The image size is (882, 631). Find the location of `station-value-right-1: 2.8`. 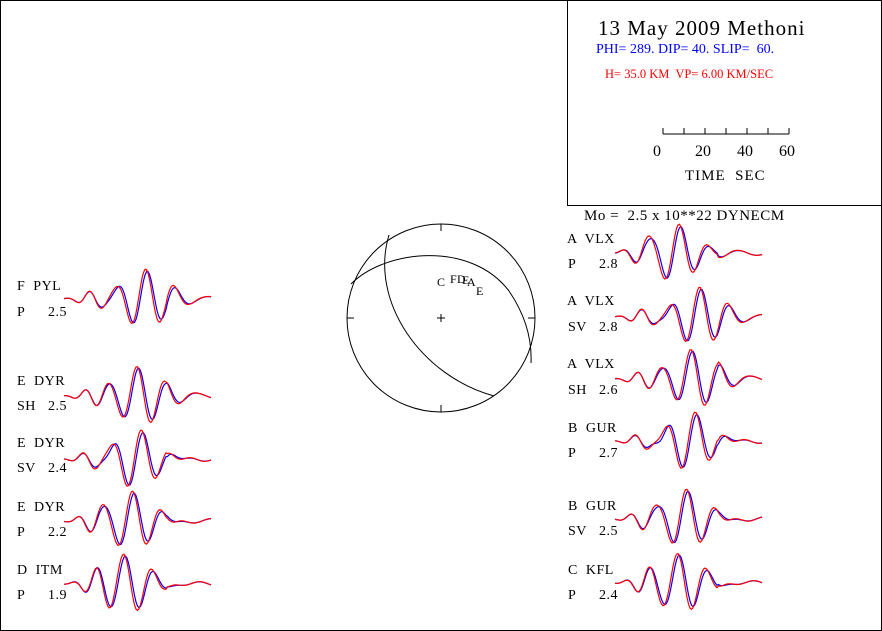

station-value-right-1: 2.8 is located at coordinates (608, 327).